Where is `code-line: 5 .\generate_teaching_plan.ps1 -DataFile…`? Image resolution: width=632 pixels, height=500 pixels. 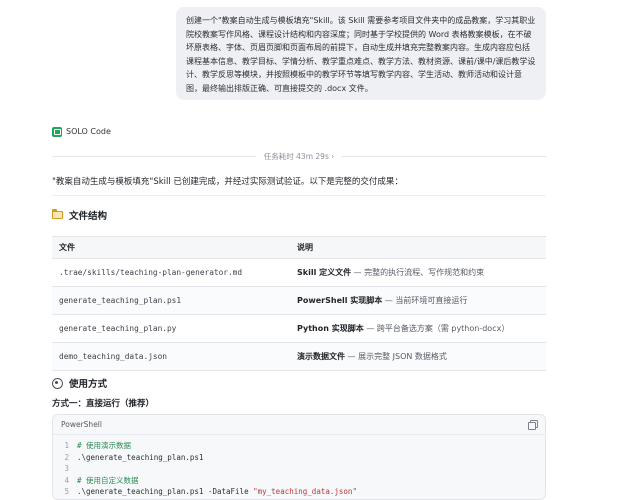 code-line: 5 .\generate_teaching_plan.ps1 -DataFile… is located at coordinates (299, 492).